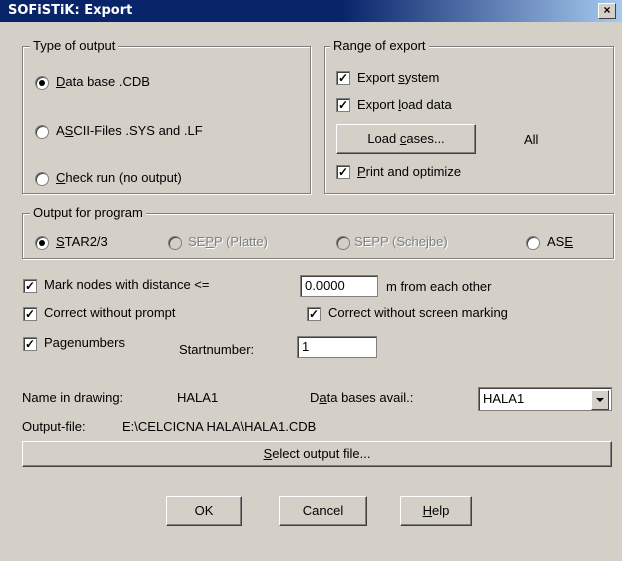  What do you see at coordinates (42, 83) in the screenshot?
I see `radio-database-cdb` at bounding box center [42, 83].